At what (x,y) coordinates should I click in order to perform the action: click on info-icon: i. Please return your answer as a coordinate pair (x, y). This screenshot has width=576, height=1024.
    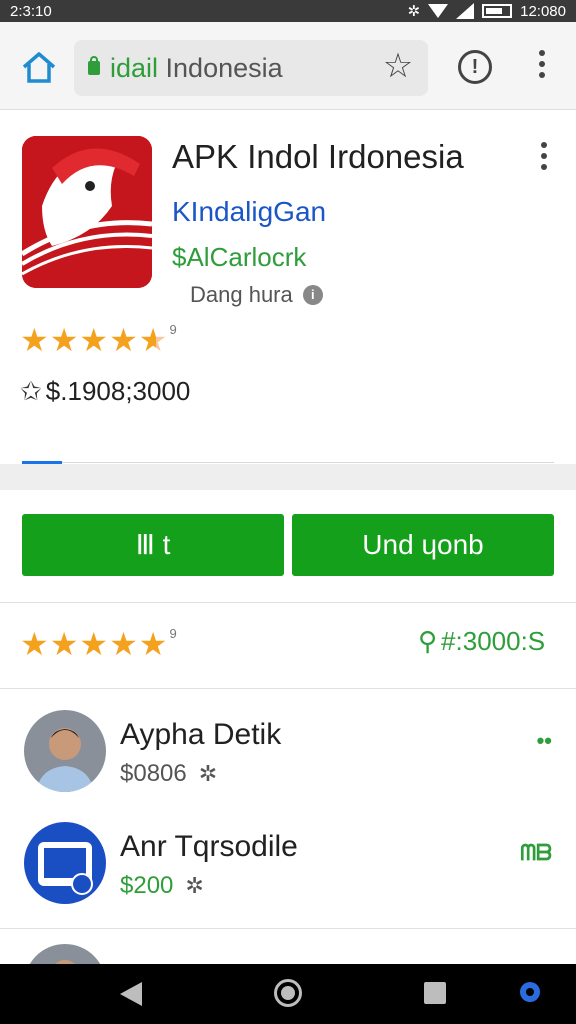
    Looking at the image, I should click on (312, 295).